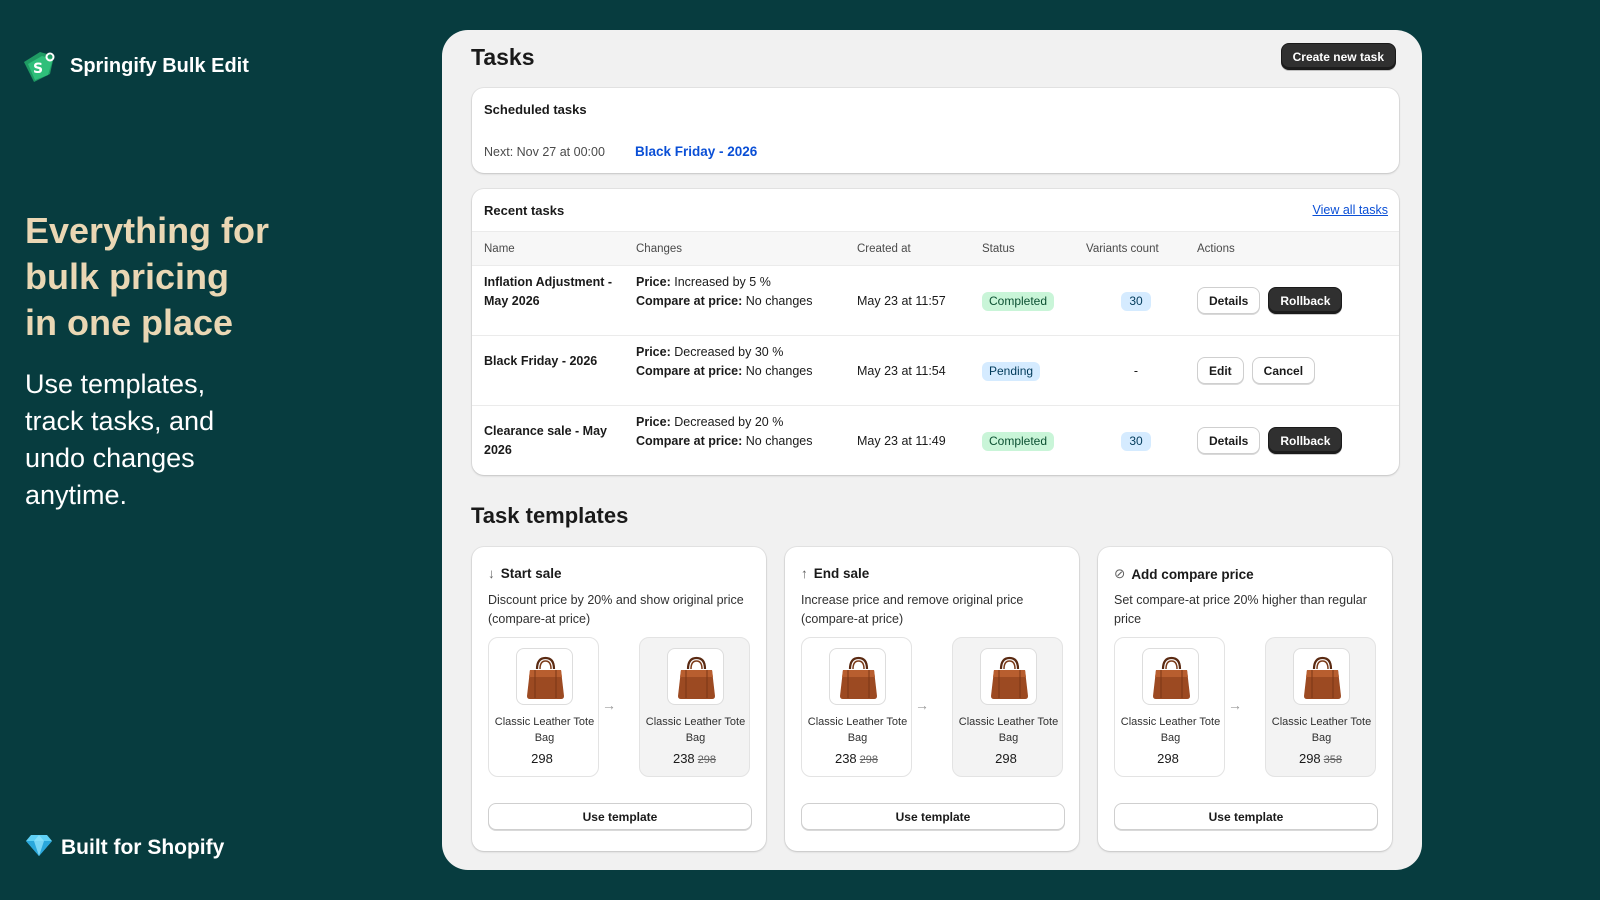 The height and width of the screenshot is (900, 1600). I want to click on table-row: Inflation Adjustment - May 2026 Price, so click(935, 301).